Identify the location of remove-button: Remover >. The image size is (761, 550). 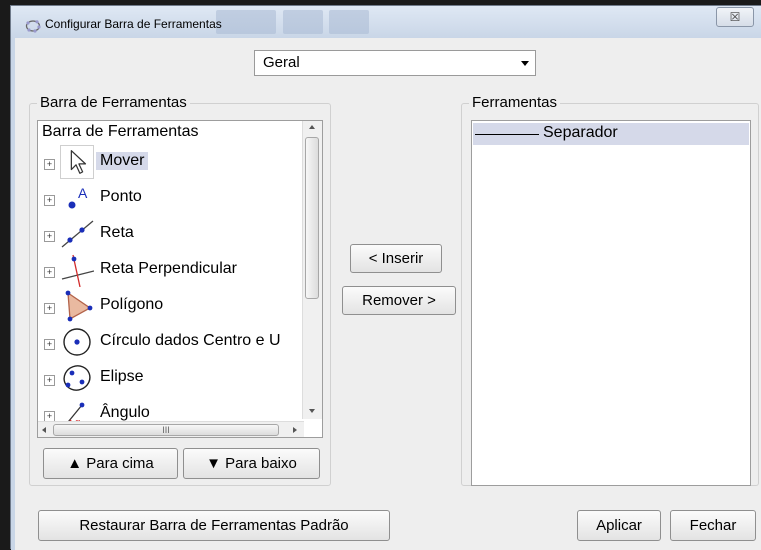
(399, 300).